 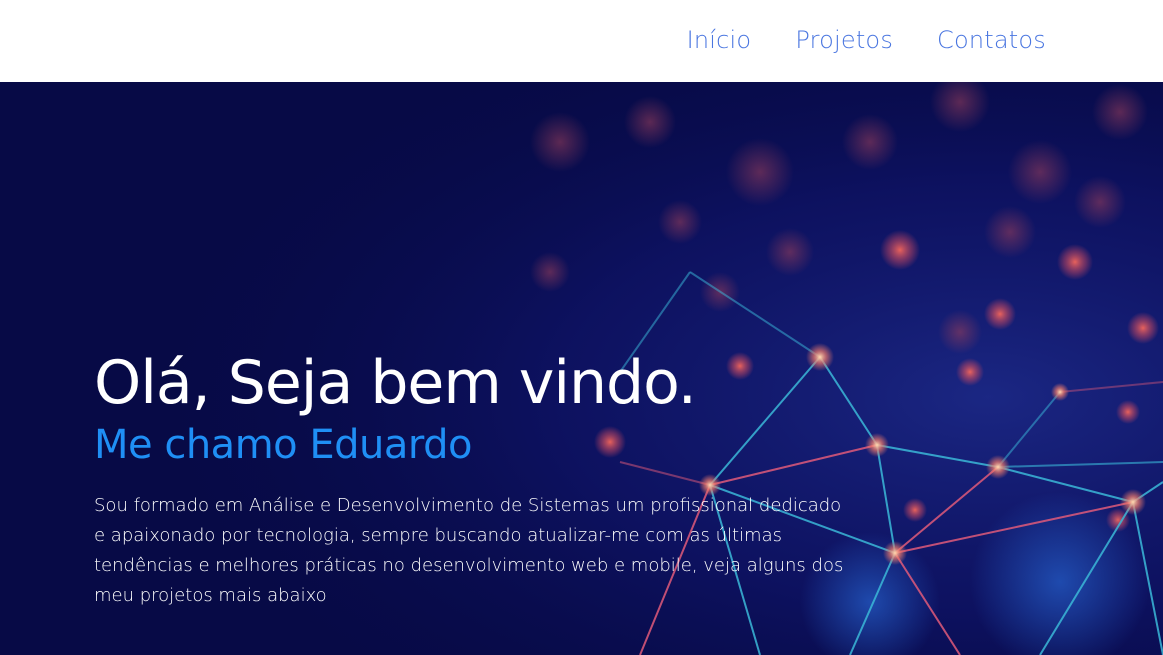 What do you see at coordinates (991, 40) in the screenshot?
I see `nav-link-contatos: Contatos` at bounding box center [991, 40].